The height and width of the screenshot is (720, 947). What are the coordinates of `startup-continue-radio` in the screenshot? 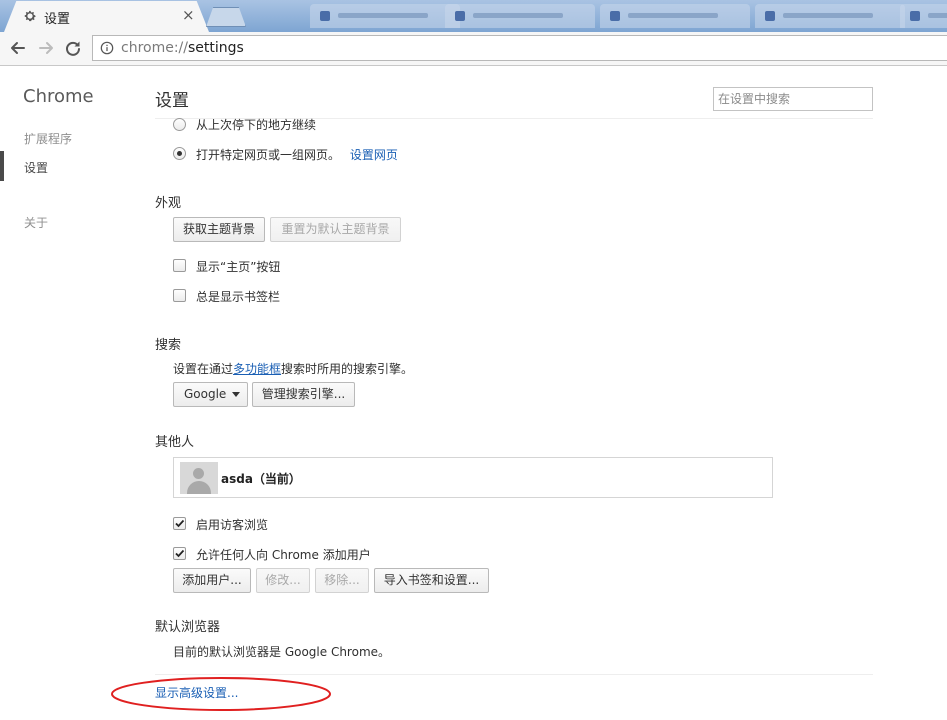 It's located at (179, 124).